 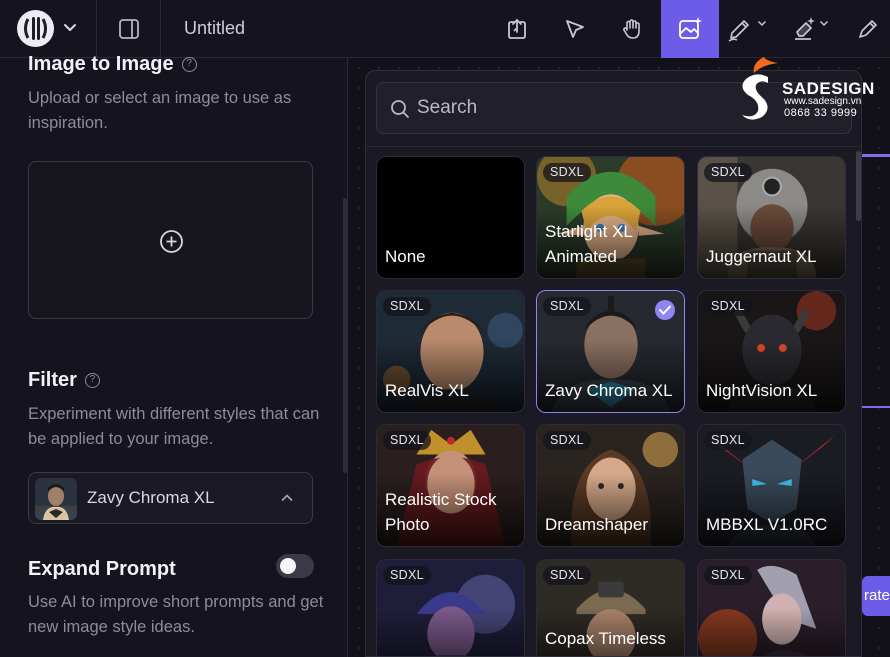 What do you see at coordinates (761, 256) in the screenshot?
I see `model-card-label: Juggernaut XL` at bounding box center [761, 256].